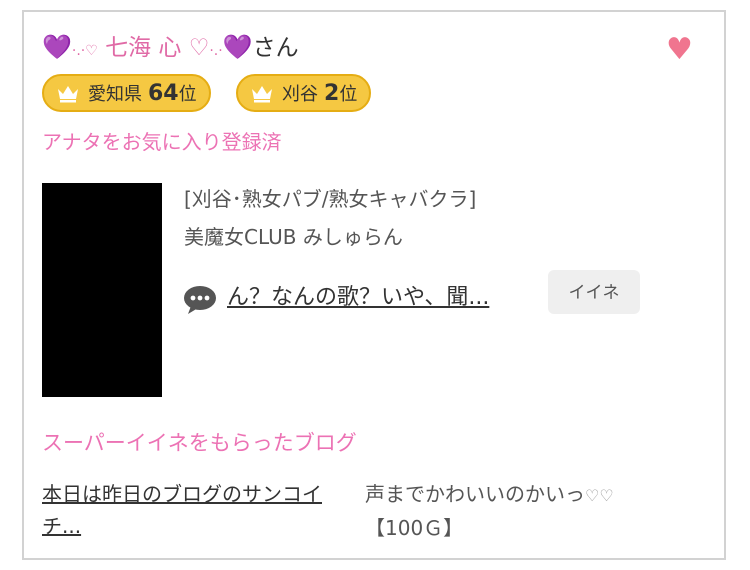 This screenshot has height=570, width=750. Describe the element at coordinates (599, 495) in the screenshot. I see `blog-comment-hearts: ♡♡` at that location.